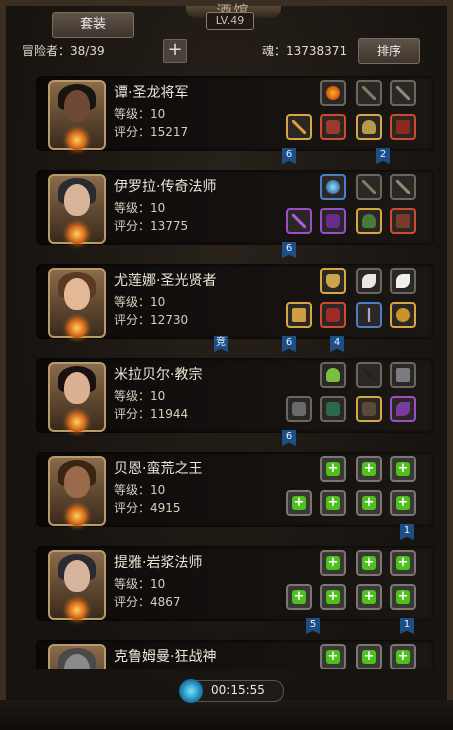  Describe the element at coordinates (238, 690) in the screenshot. I see `timer-text: 00:15:55` at that location.